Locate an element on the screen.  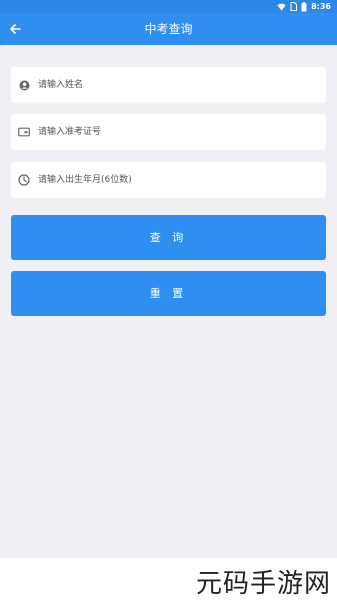
status-bar: 8:36 is located at coordinates (168, 6).